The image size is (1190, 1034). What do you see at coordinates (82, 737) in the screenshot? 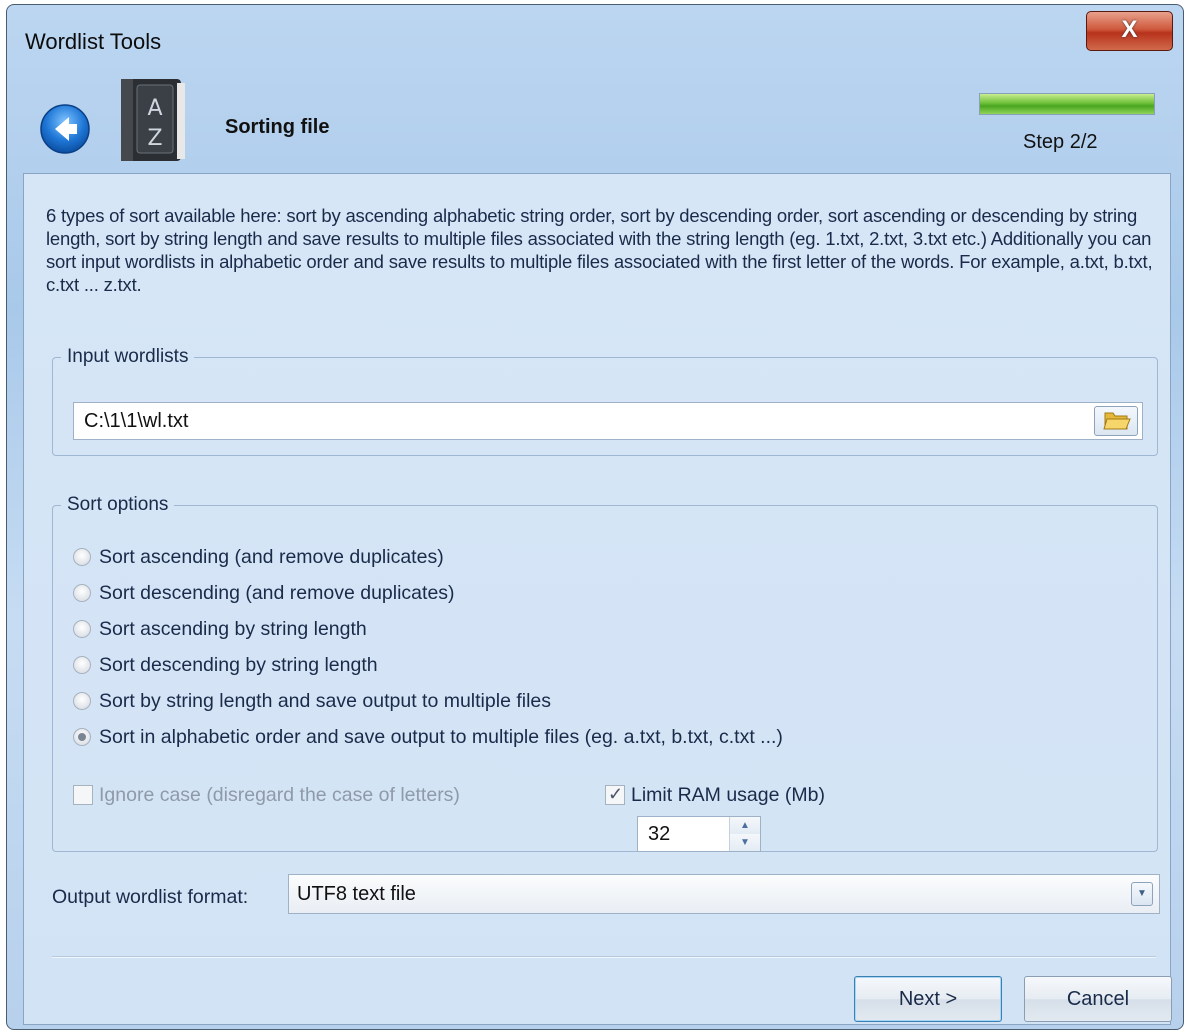
I see `radio-button-selected` at bounding box center [82, 737].